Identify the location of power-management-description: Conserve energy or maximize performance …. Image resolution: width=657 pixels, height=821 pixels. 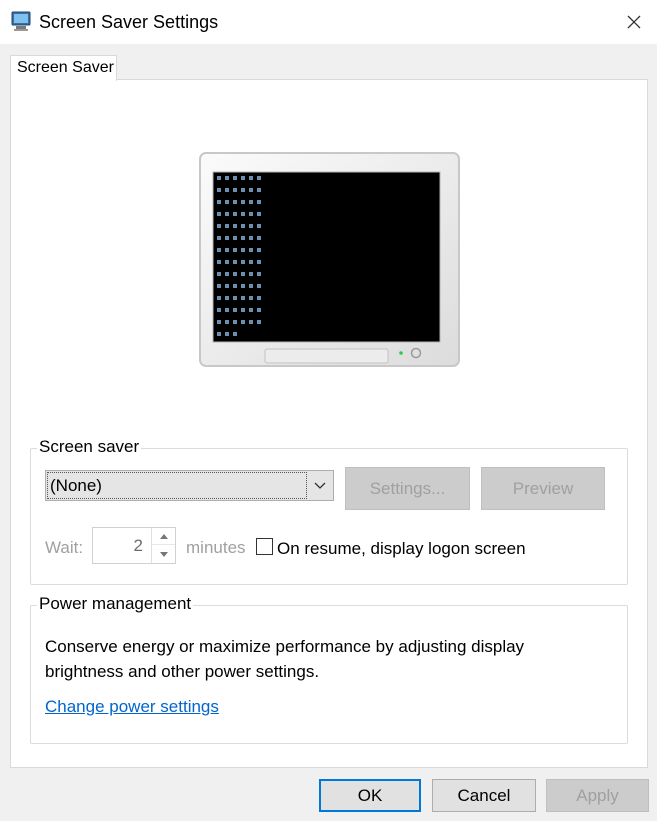
(285, 659).